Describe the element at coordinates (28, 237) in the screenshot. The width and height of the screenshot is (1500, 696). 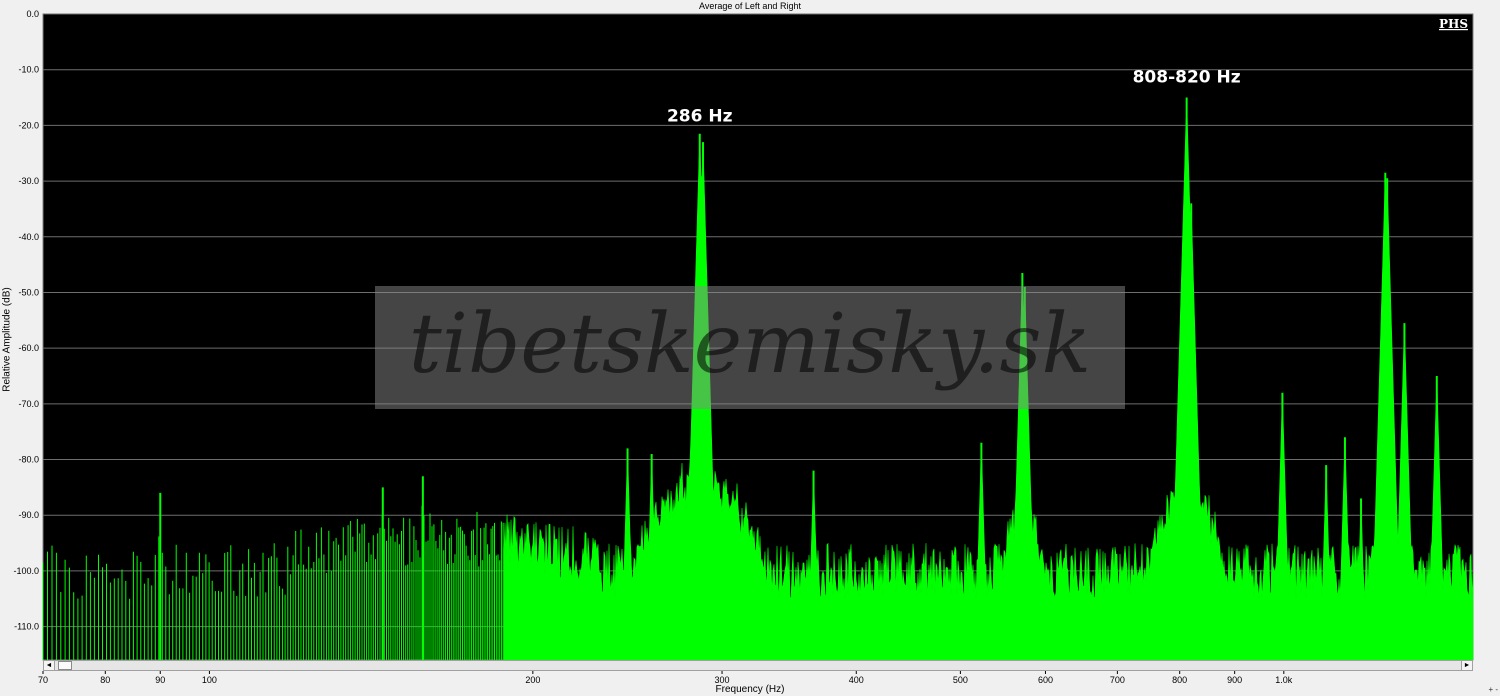
I see `y-tick-label: -40.0` at that location.